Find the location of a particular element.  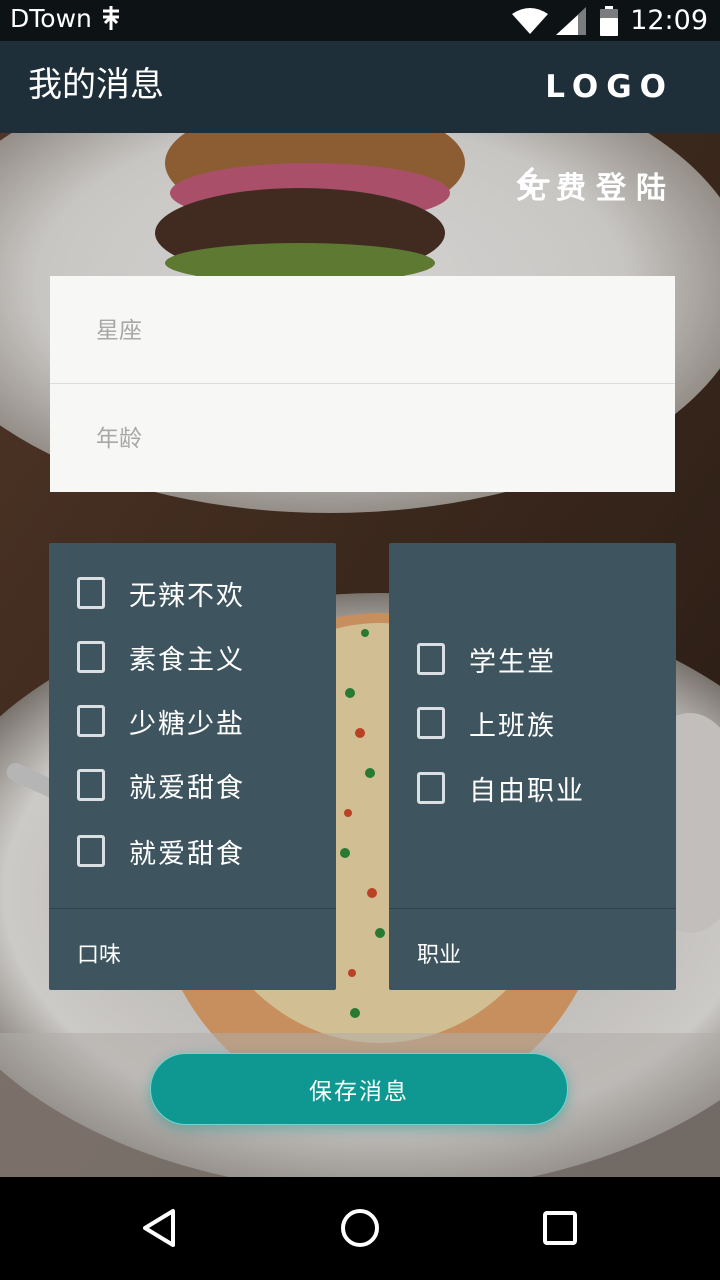

taste-panel-title: 口味 is located at coordinates (99, 955).